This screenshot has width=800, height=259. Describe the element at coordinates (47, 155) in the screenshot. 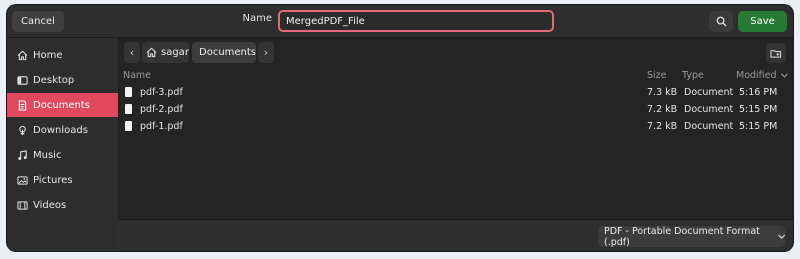

I see `sidebar-item-label: Music` at that location.